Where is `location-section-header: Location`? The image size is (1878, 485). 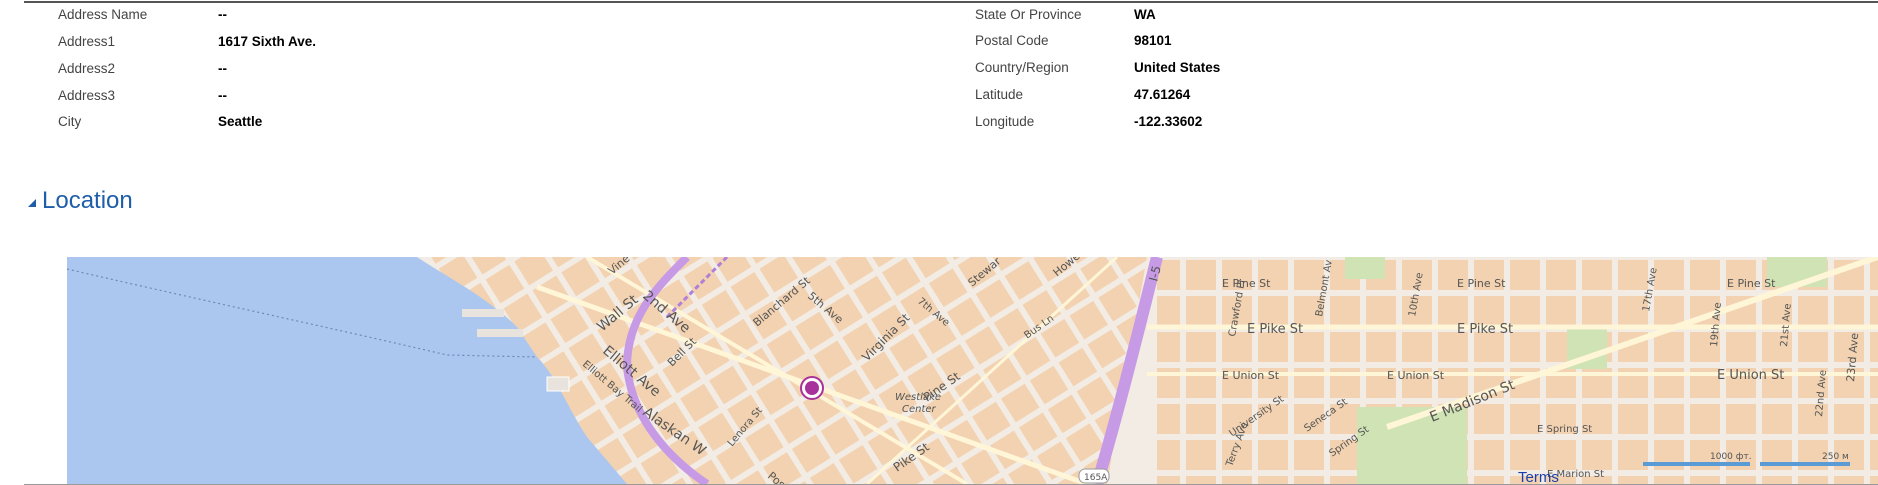
location-section-header: Location is located at coordinates (80, 201).